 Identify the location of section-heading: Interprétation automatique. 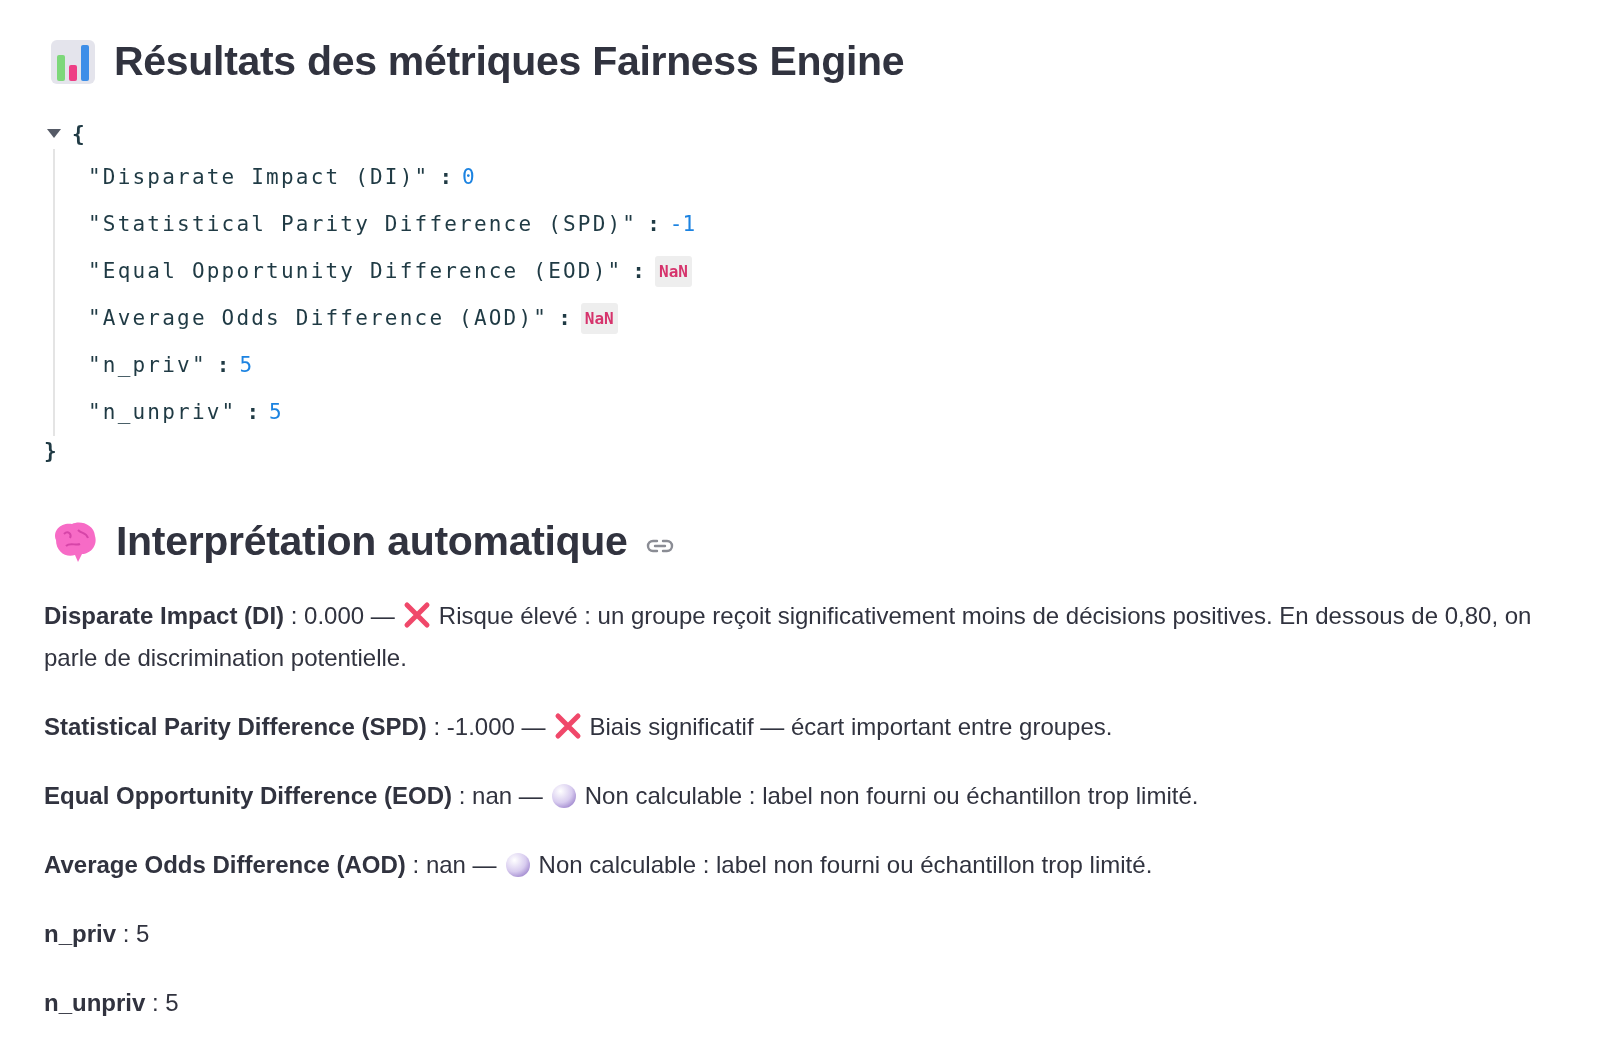
(372, 541).